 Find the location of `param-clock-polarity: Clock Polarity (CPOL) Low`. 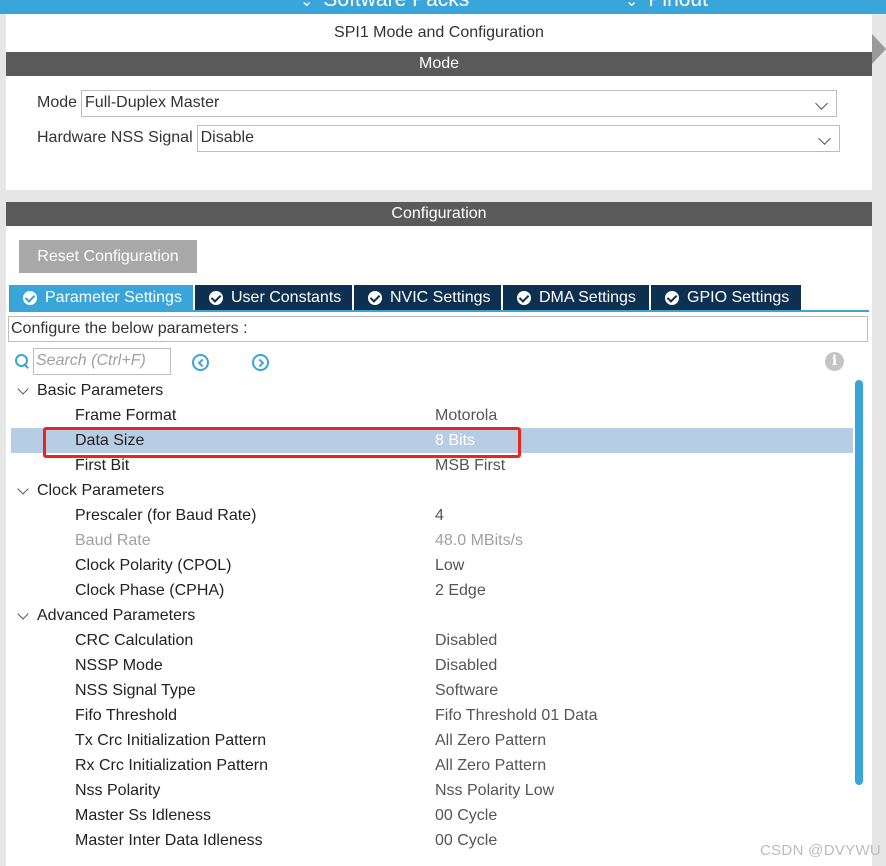

param-clock-polarity: Clock Polarity (CPOL) Low is located at coordinates (432, 565).